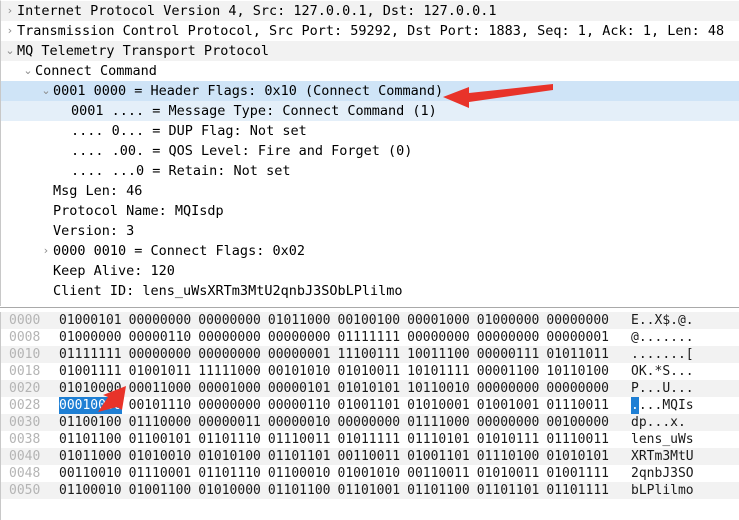  What do you see at coordinates (90, 354) in the screenshot?
I see `hex-byte: 01111111` at bounding box center [90, 354].